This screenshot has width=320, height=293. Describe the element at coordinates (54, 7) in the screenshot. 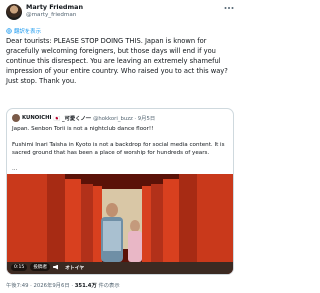

I see `author-name: Marty Friedman` at that location.